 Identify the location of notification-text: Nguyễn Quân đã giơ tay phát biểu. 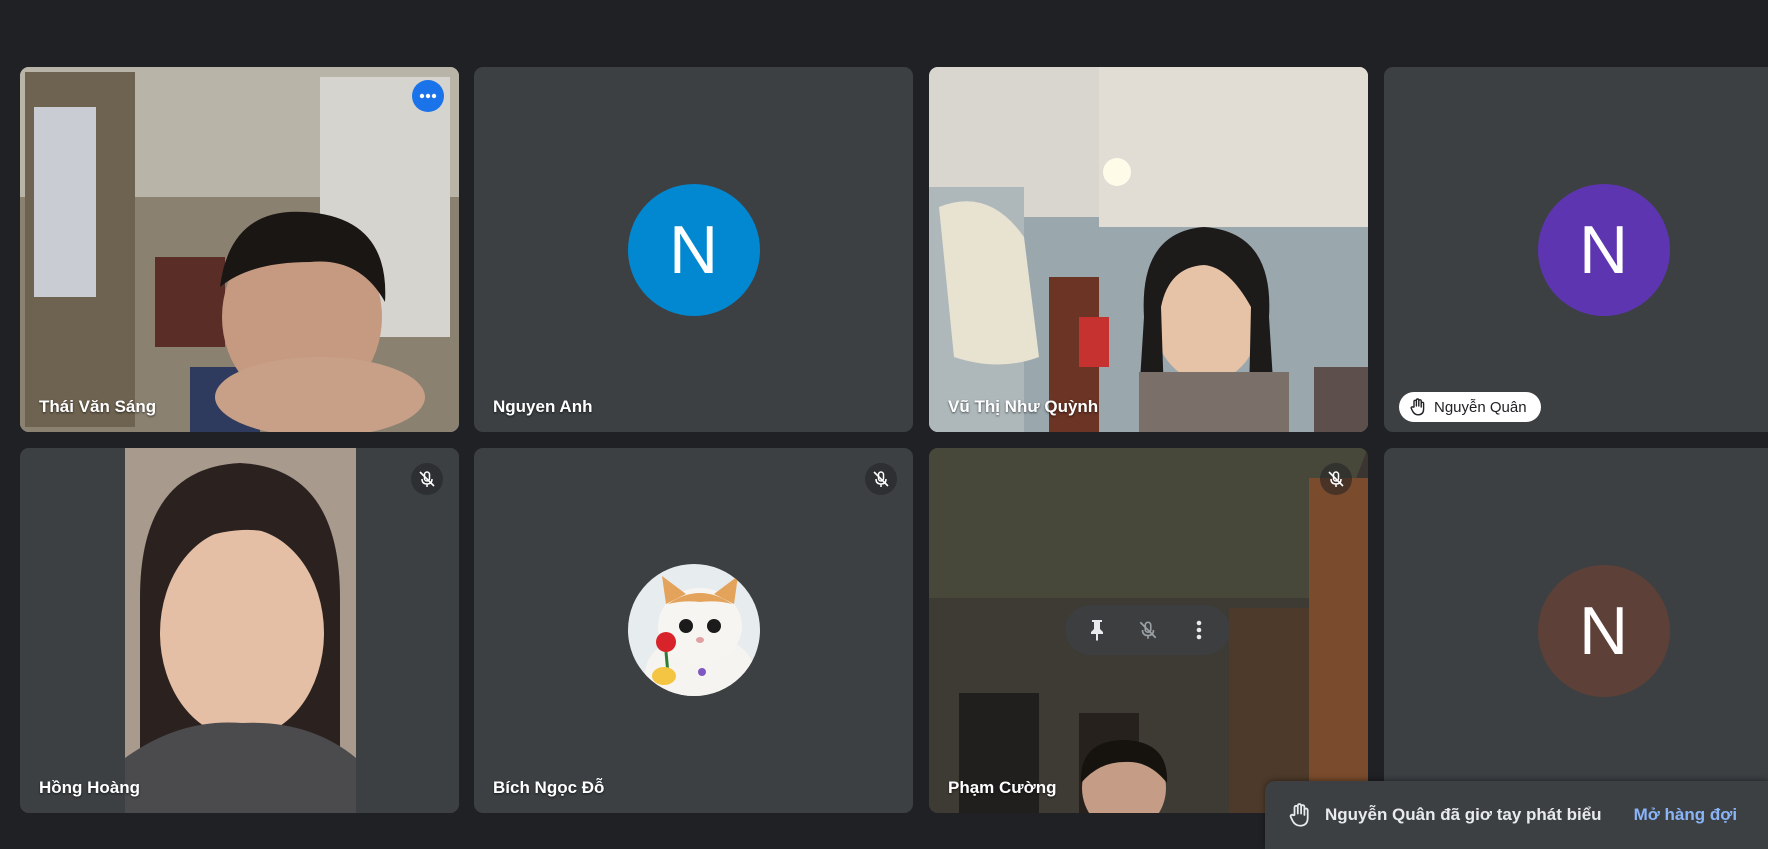
(1463, 814).